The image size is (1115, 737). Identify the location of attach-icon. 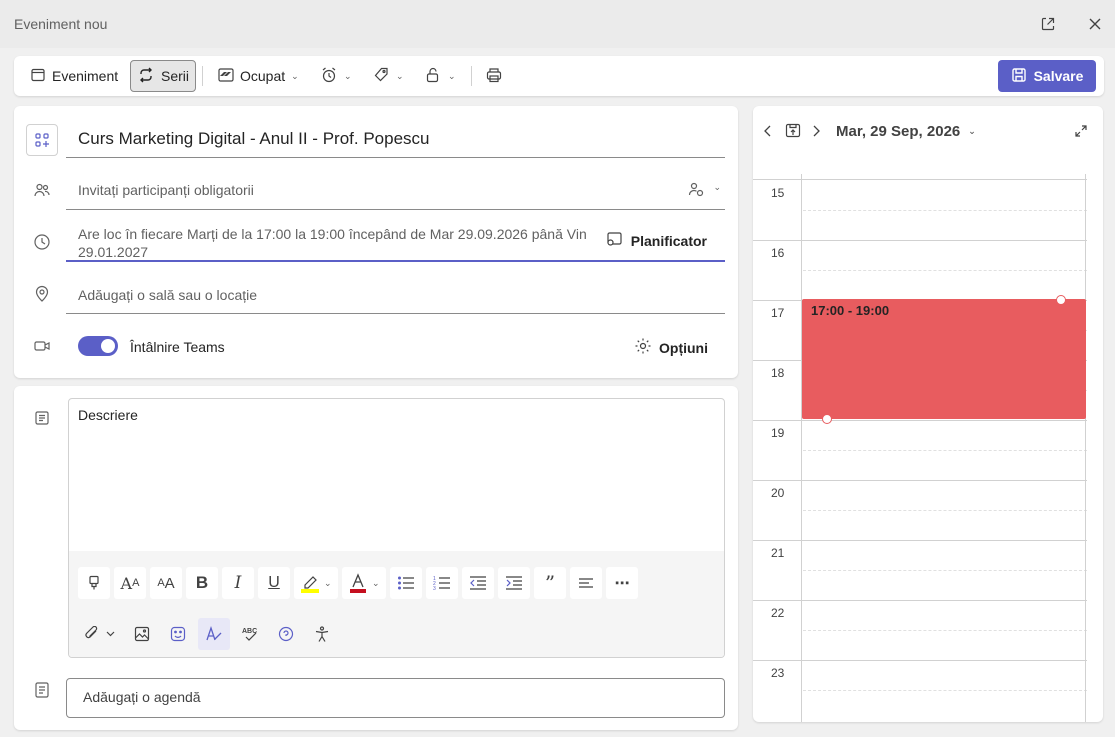
(100, 634).